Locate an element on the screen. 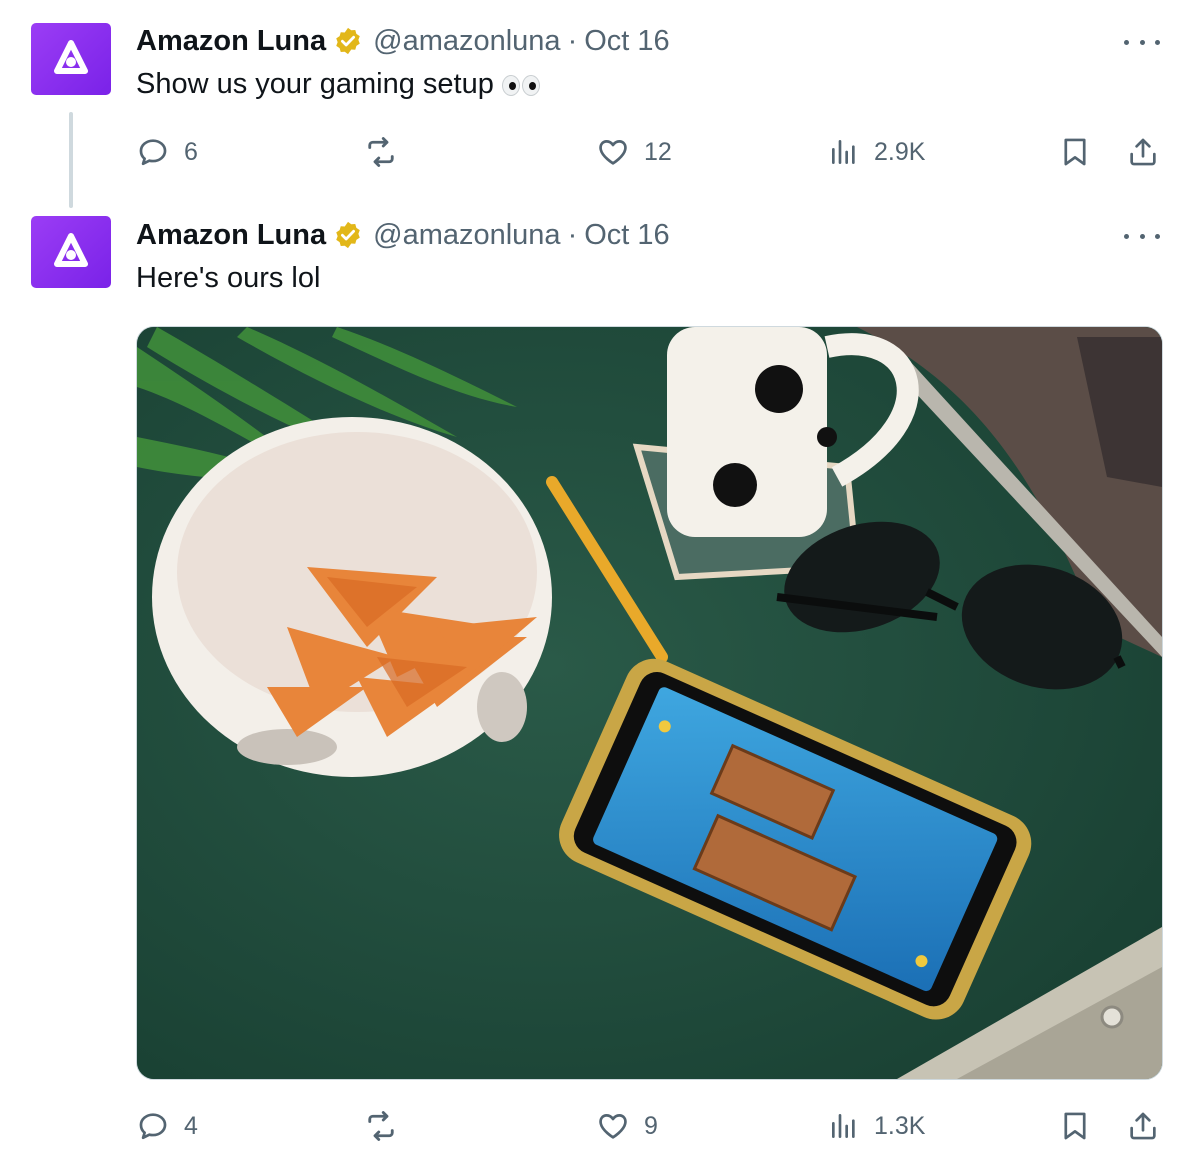 Image resolution: width=1192 pixels, height=1168 pixels. like-button: 9 is located at coordinates (627, 1126).